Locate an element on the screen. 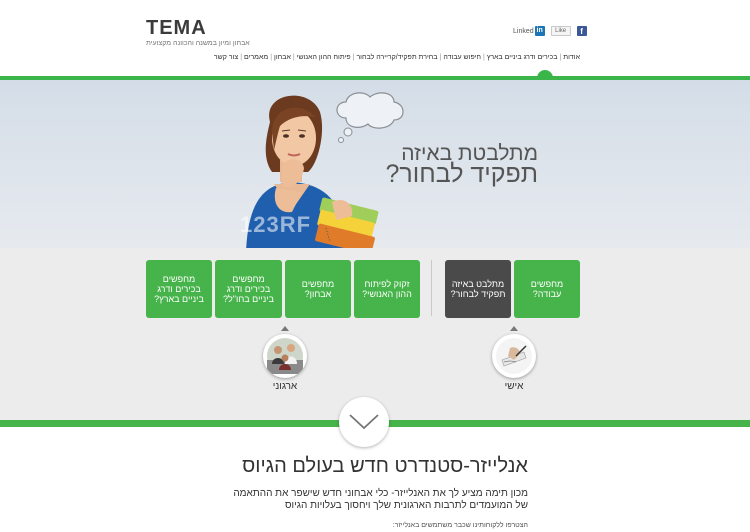 Image resolution: width=750 pixels, height=532 pixels. logo-letter-t: T is located at coordinates (153, 28).